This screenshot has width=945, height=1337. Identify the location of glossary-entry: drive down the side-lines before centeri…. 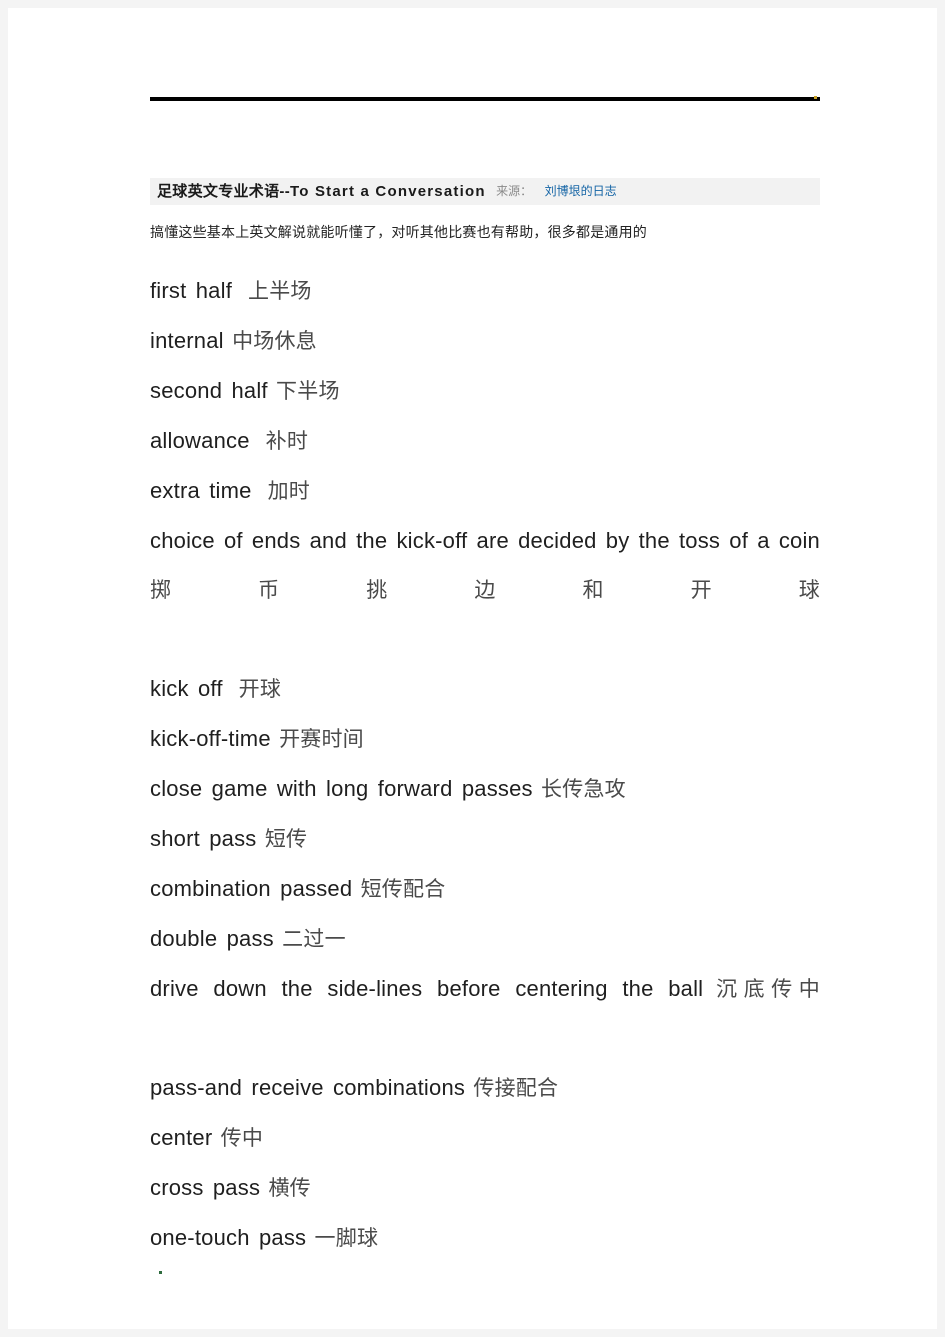
(485, 1013).